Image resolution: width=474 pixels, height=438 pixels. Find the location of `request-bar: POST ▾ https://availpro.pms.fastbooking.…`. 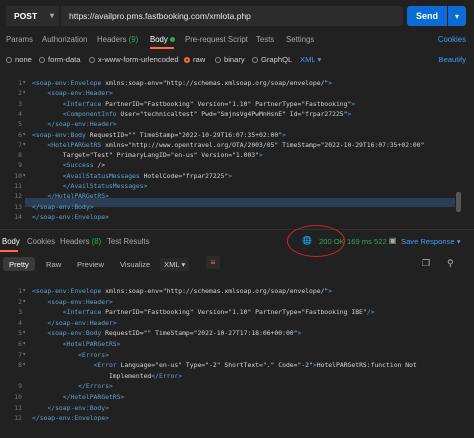

request-bar: POST ▾ https://availpro.pms.fastbooking.… is located at coordinates (237, 16).